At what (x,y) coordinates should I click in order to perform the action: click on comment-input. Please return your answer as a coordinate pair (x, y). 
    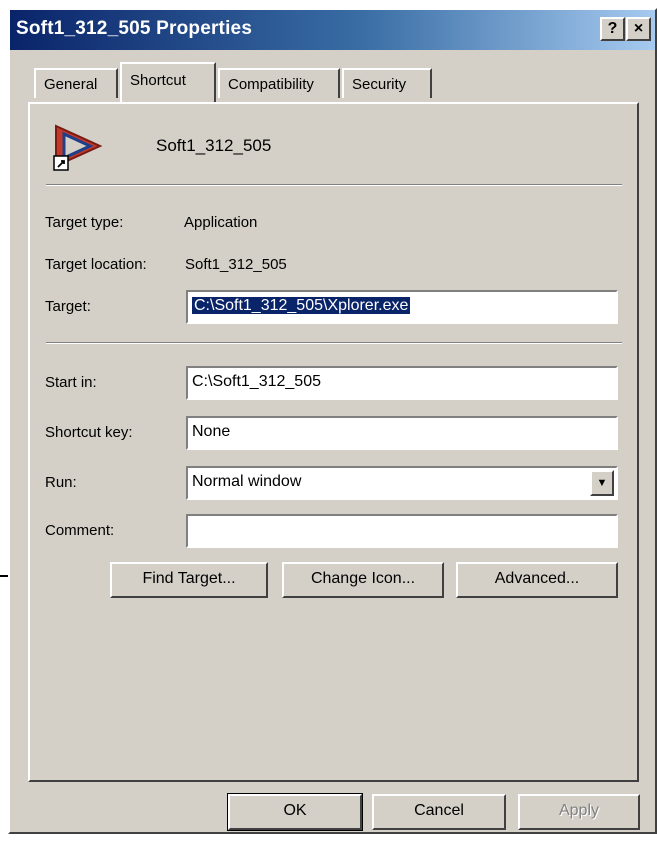
    Looking at the image, I should click on (402, 531).